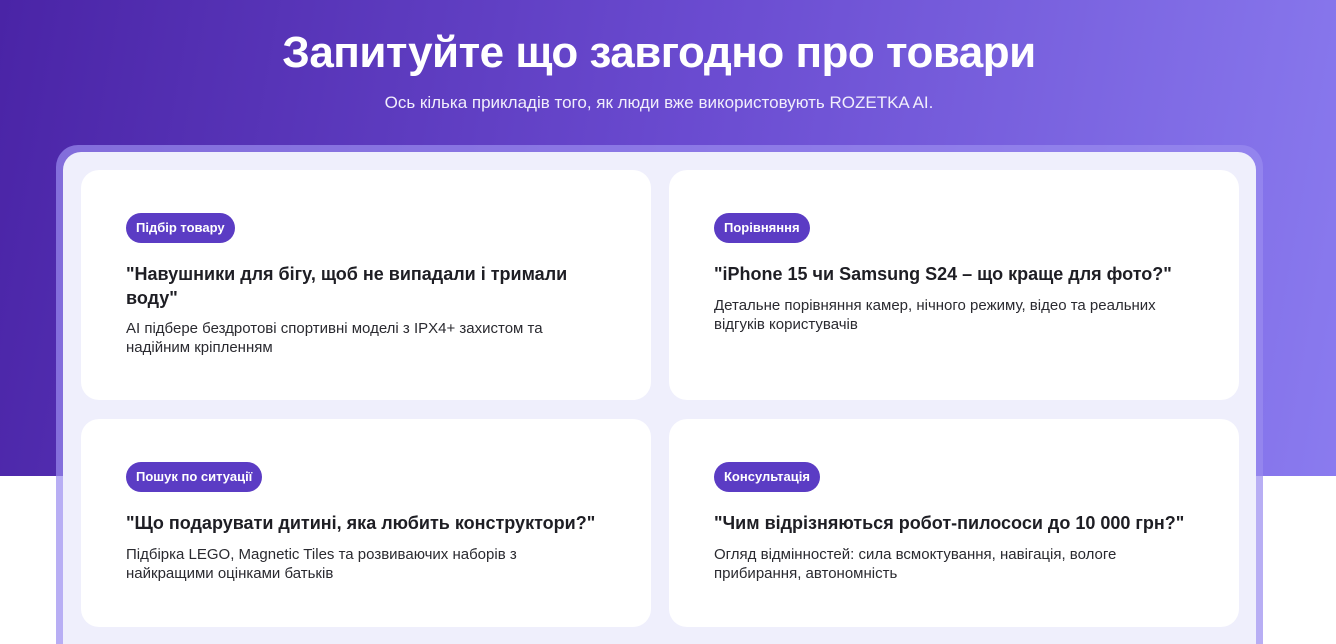  I want to click on page-title: Запитуйте що завгодно про товари, so click(659, 52).